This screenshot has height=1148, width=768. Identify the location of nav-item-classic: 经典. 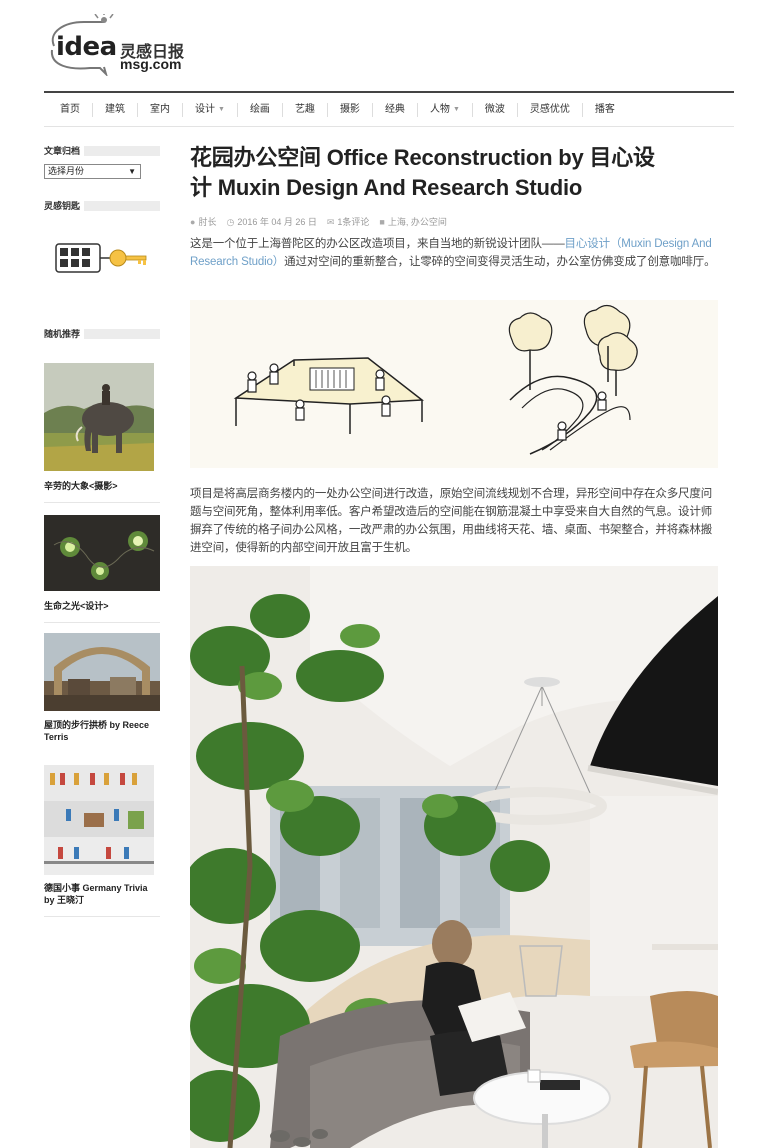
(395, 109).